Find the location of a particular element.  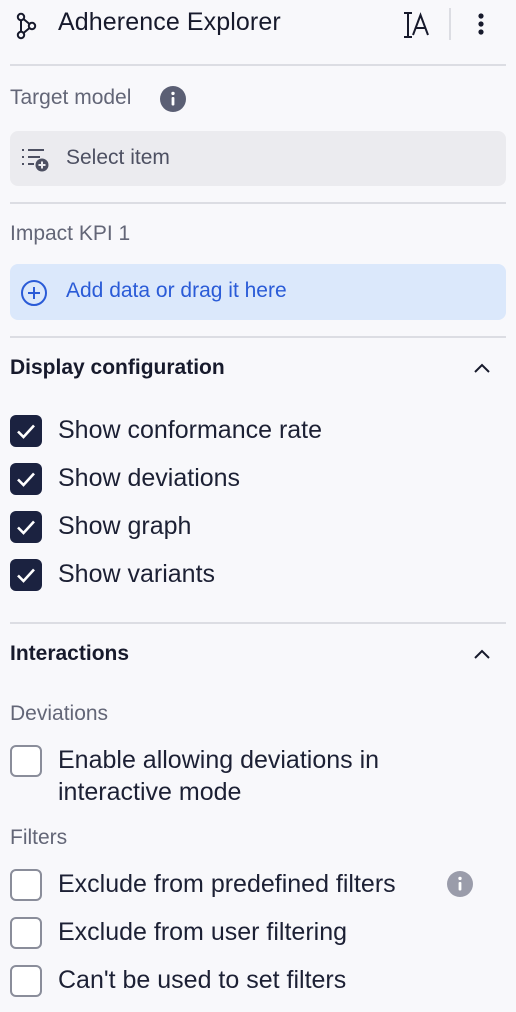

show-variants-label: Show variants is located at coordinates (137, 574).